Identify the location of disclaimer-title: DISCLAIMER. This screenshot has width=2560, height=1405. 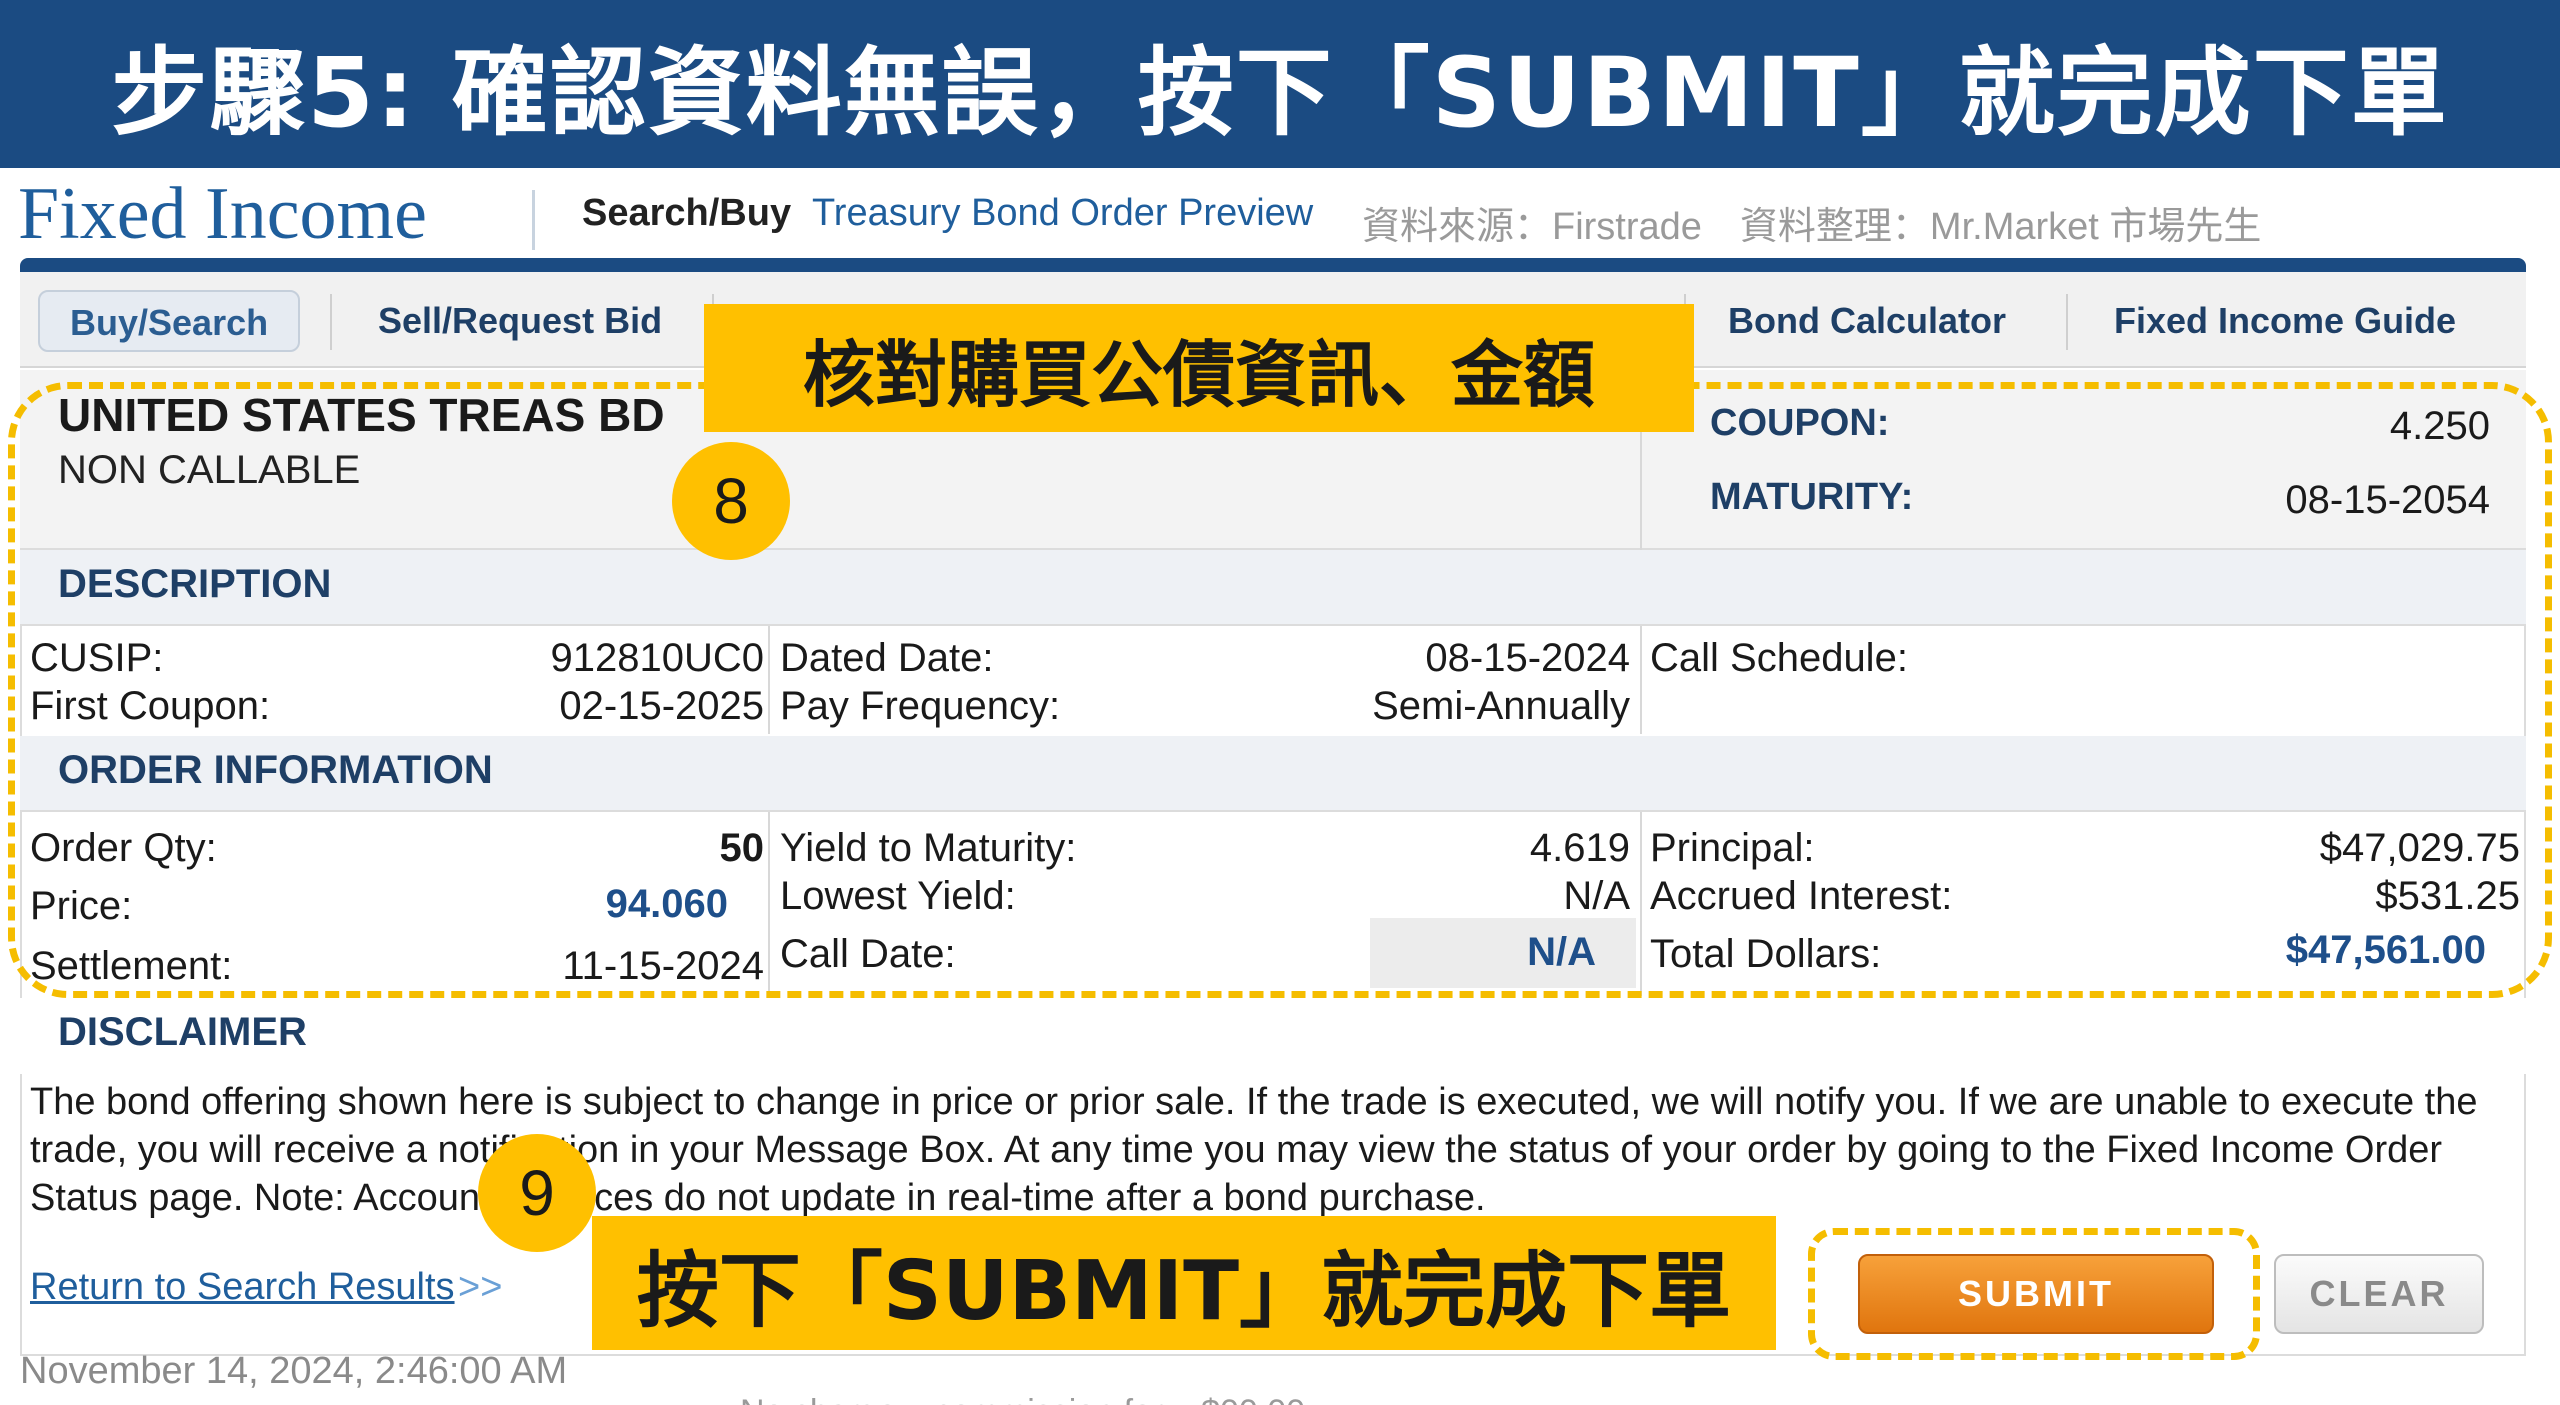
(182, 1032).